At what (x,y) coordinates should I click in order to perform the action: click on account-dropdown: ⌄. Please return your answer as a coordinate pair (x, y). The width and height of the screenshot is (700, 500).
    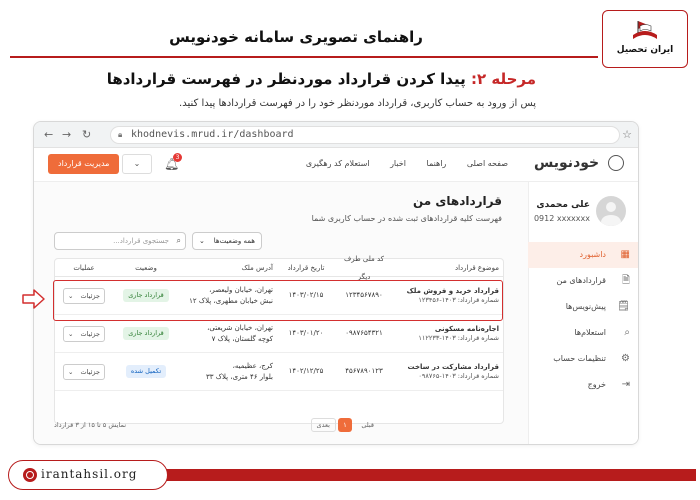
    Looking at the image, I should click on (137, 164).